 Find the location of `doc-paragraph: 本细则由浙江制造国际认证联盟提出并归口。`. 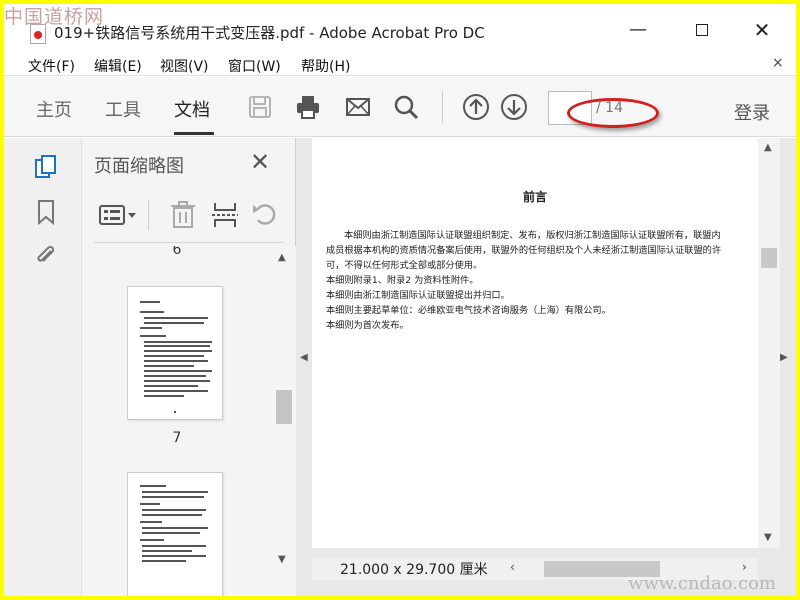

doc-paragraph: 本细则由浙江制造国际认证联盟提出并归口。 is located at coordinates (418, 295).